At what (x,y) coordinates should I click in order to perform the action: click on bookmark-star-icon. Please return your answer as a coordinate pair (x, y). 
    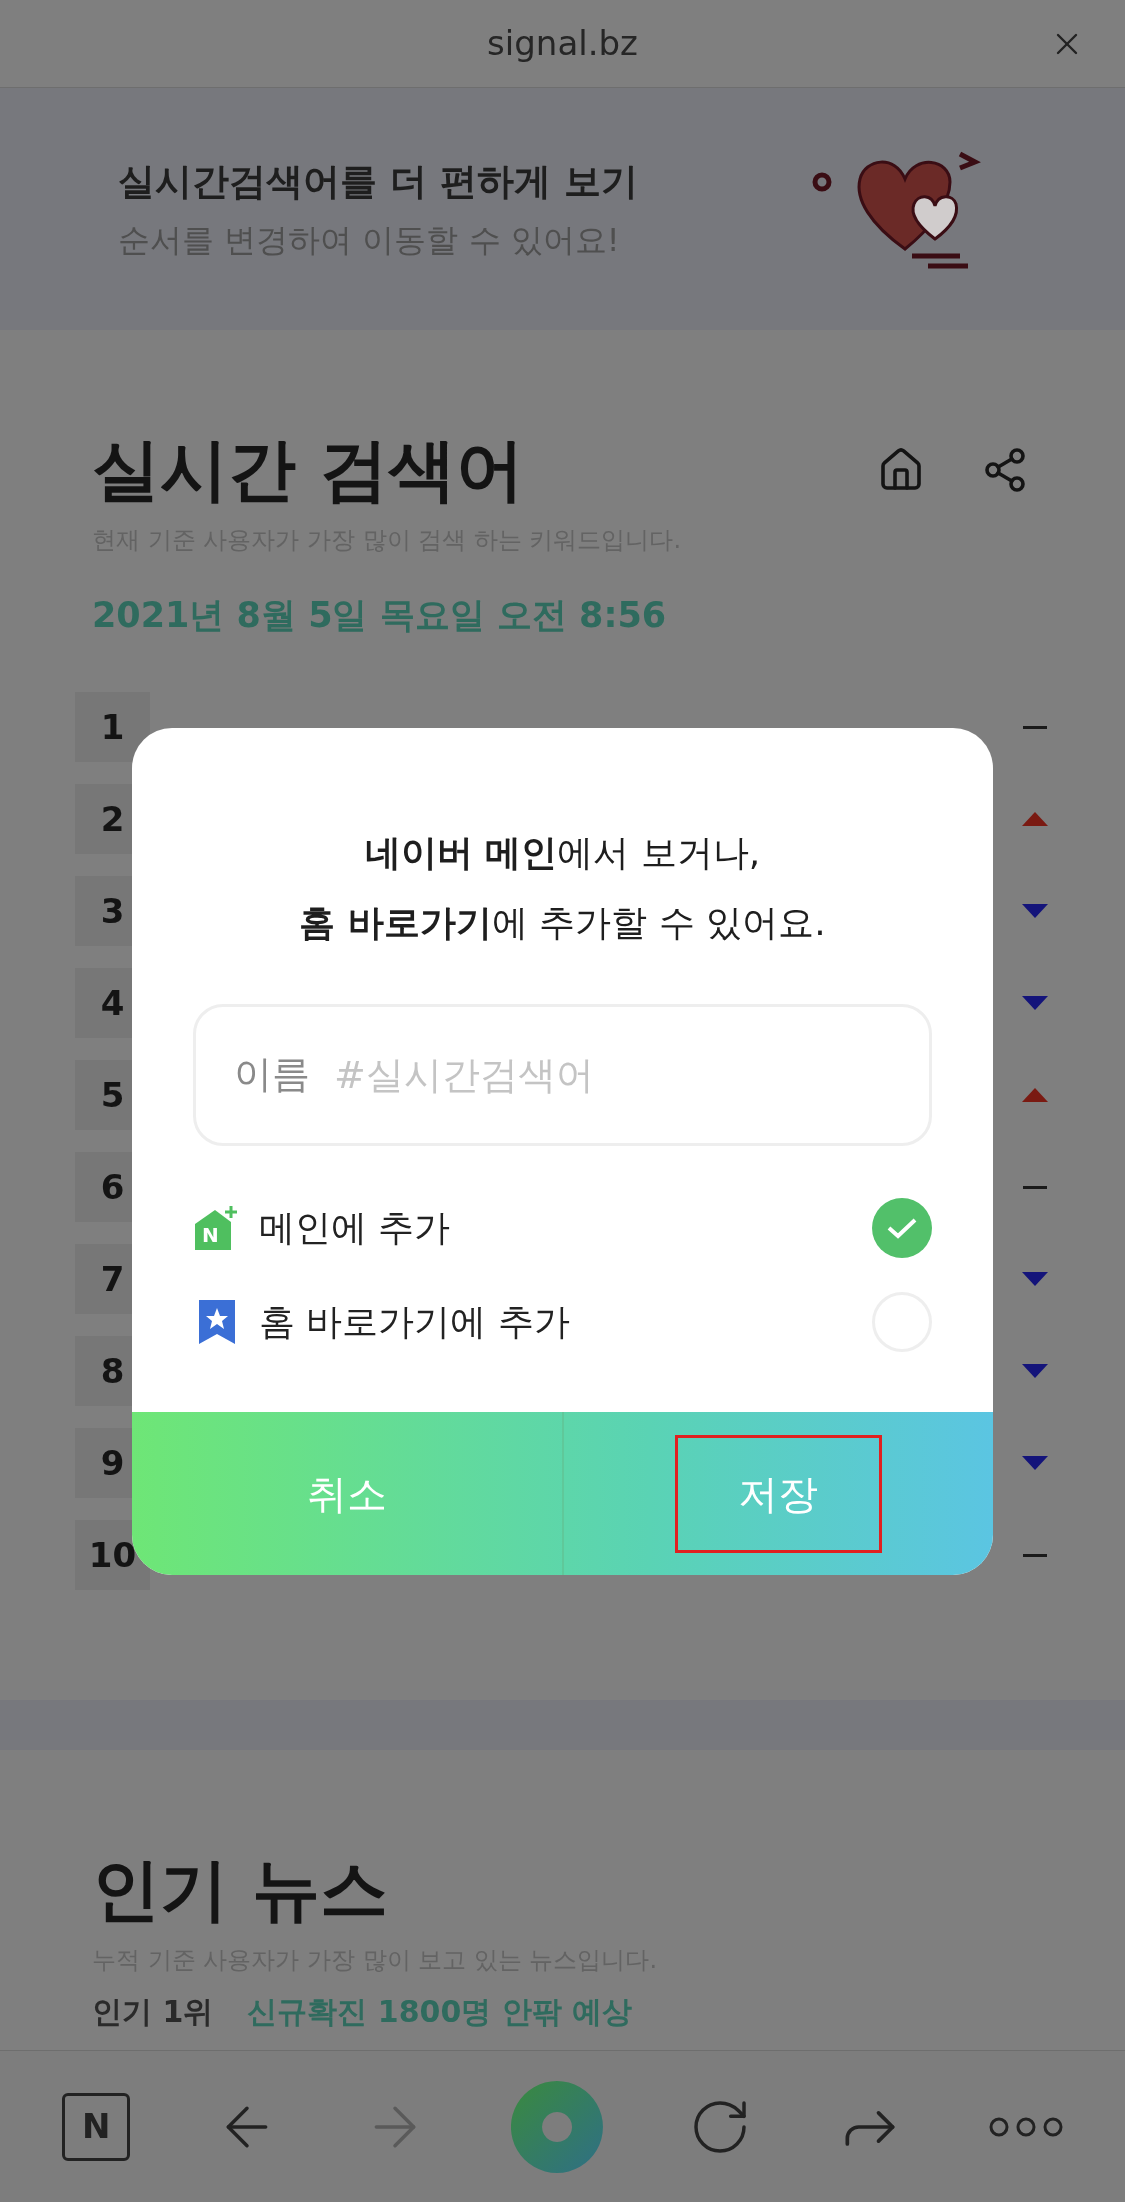
    Looking at the image, I should click on (217, 1322).